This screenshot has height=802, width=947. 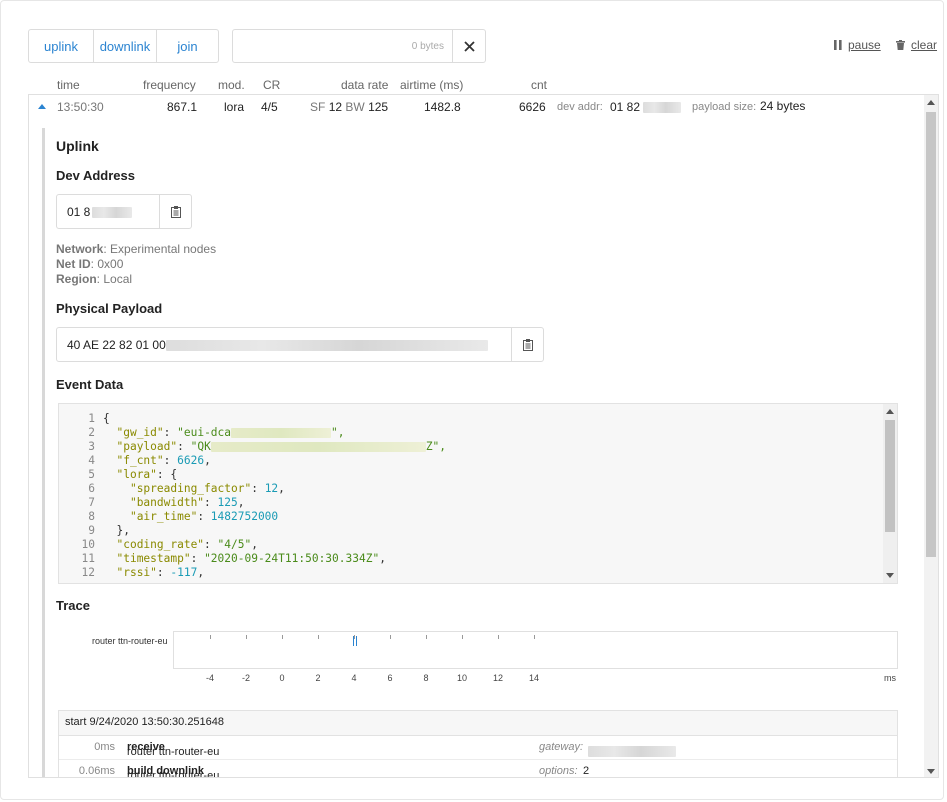 I want to click on json-number: 6626, so click(x=191, y=460).